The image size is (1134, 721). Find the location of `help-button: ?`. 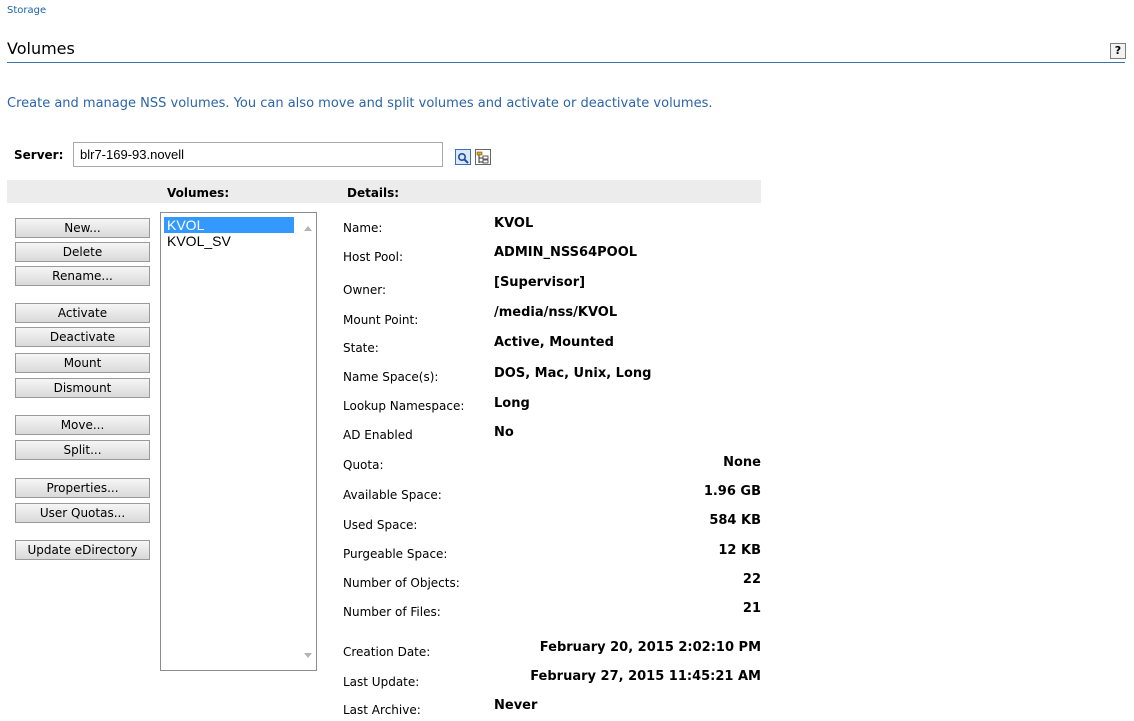

help-button: ? is located at coordinates (1118, 51).